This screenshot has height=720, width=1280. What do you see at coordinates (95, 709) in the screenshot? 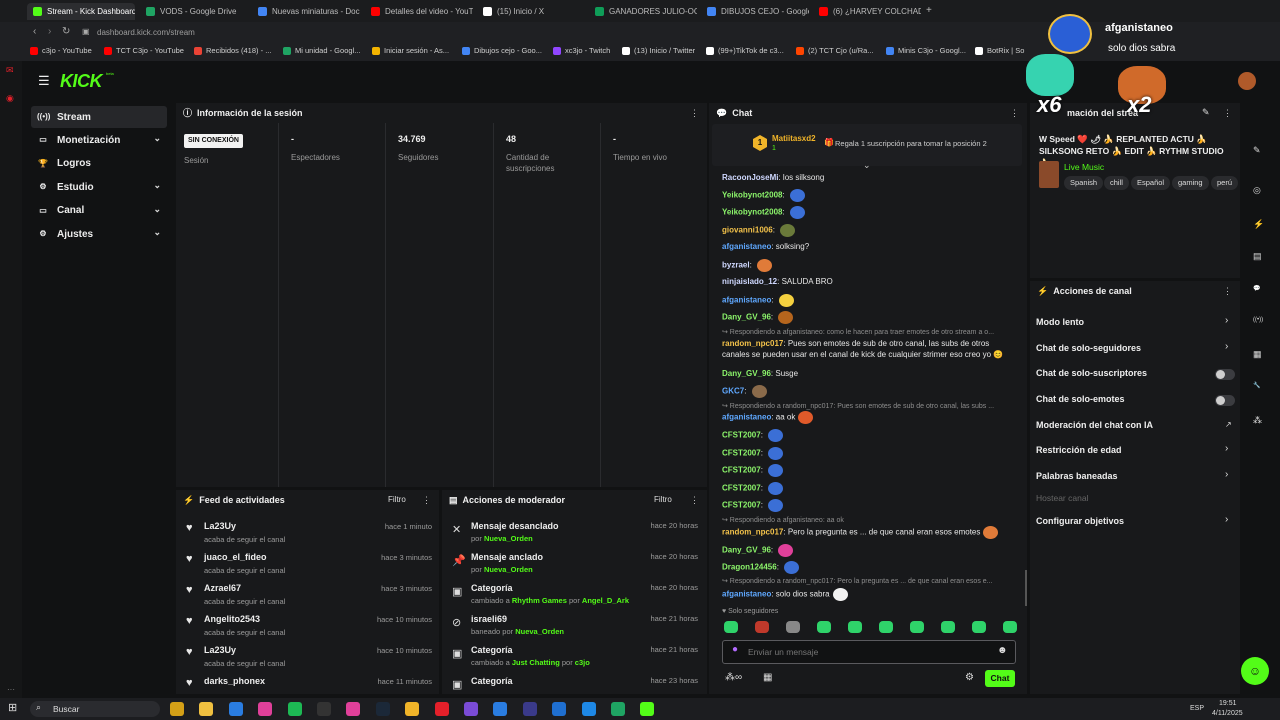
I see `taskbar-search` at bounding box center [95, 709].